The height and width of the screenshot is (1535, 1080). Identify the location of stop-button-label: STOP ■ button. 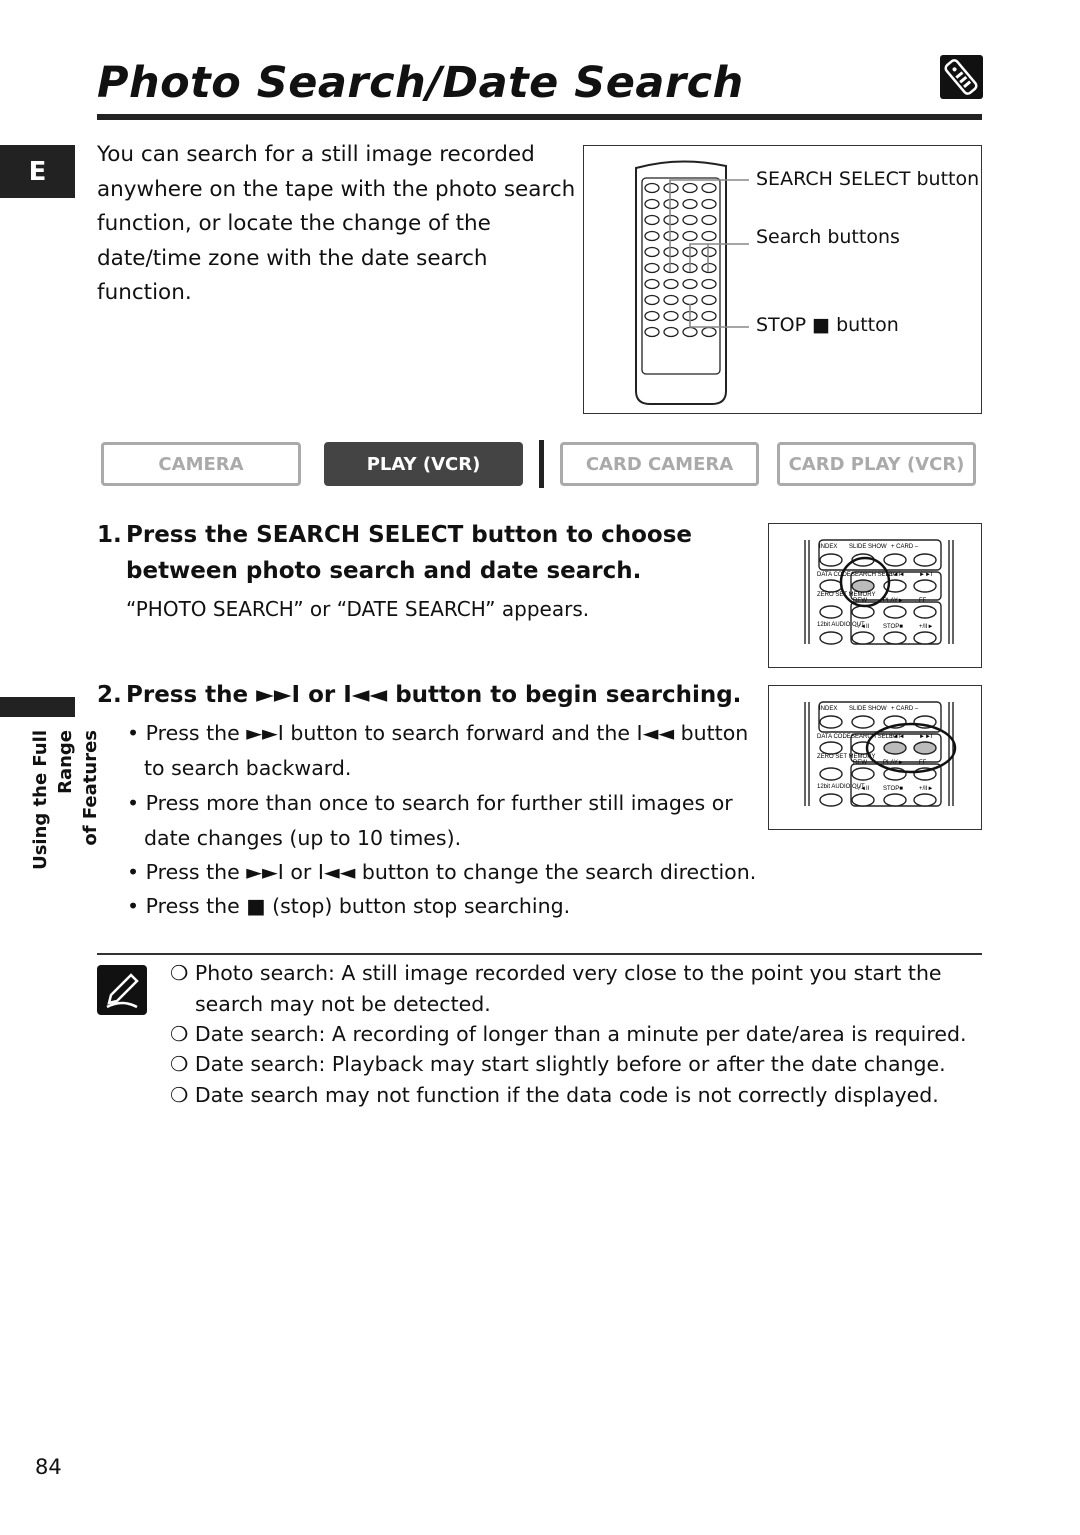
(827, 325).